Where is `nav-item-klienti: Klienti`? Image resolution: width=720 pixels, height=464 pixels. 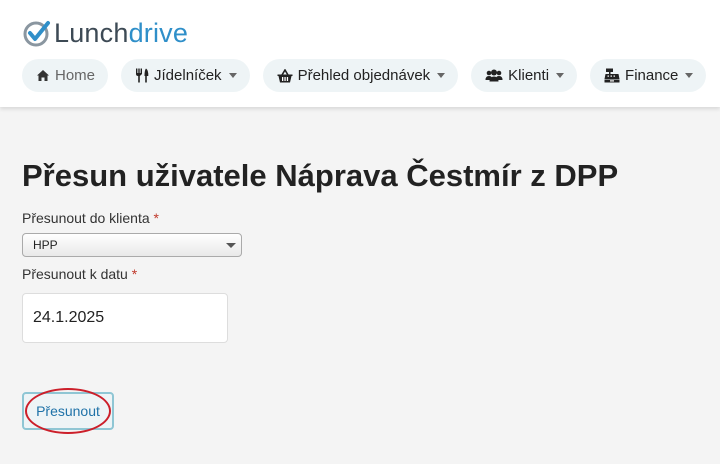 nav-item-klienti: Klienti is located at coordinates (524, 75).